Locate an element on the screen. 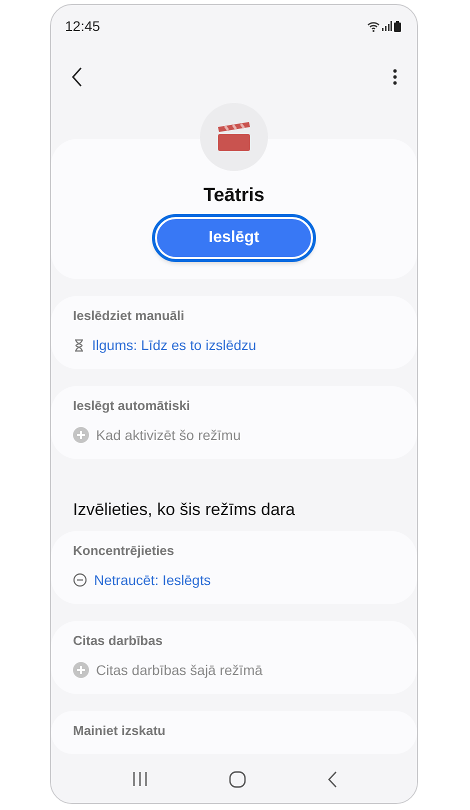 The image size is (470, 810). more-options-icon is located at coordinates (395, 77).